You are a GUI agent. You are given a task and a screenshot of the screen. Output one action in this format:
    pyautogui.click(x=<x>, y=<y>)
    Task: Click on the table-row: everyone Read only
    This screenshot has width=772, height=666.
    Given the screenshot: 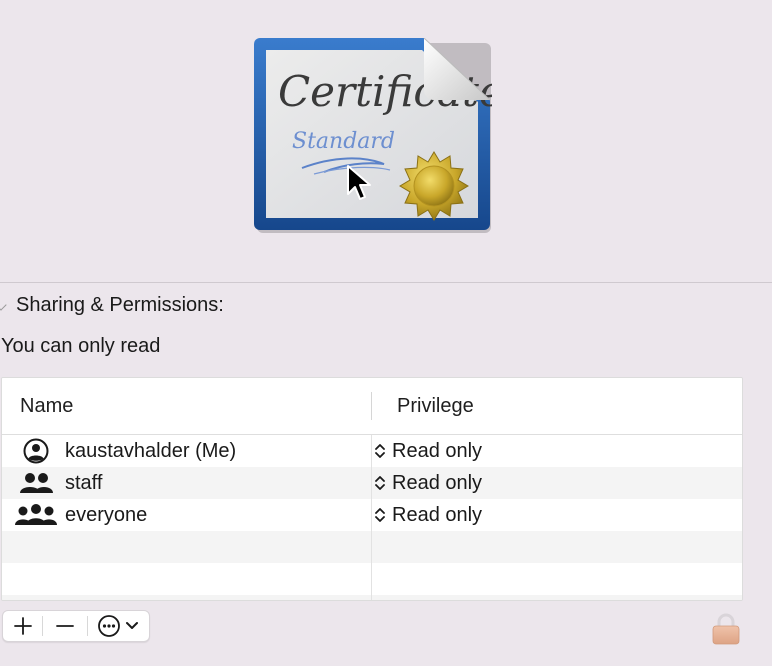 What is the action you would take?
    pyautogui.click(x=372, y=515)
    